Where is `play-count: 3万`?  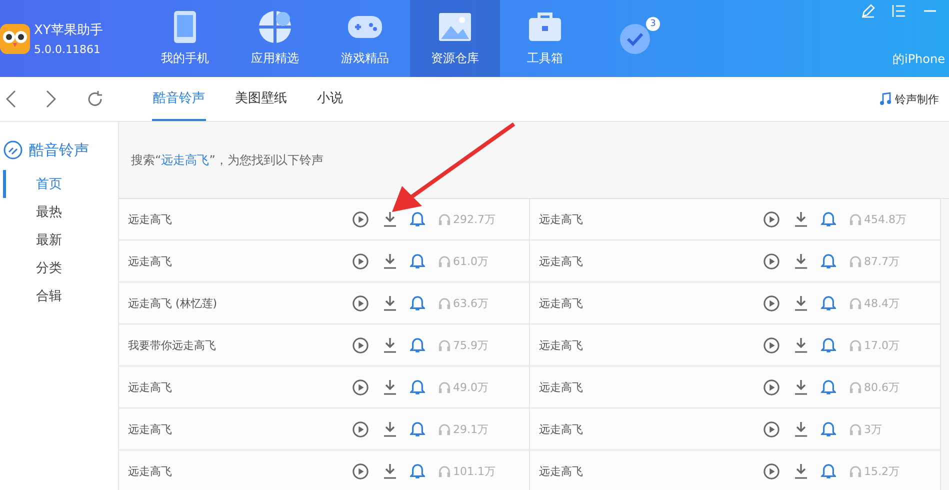 play-count: 3万 is located at coordinates (873, 429).